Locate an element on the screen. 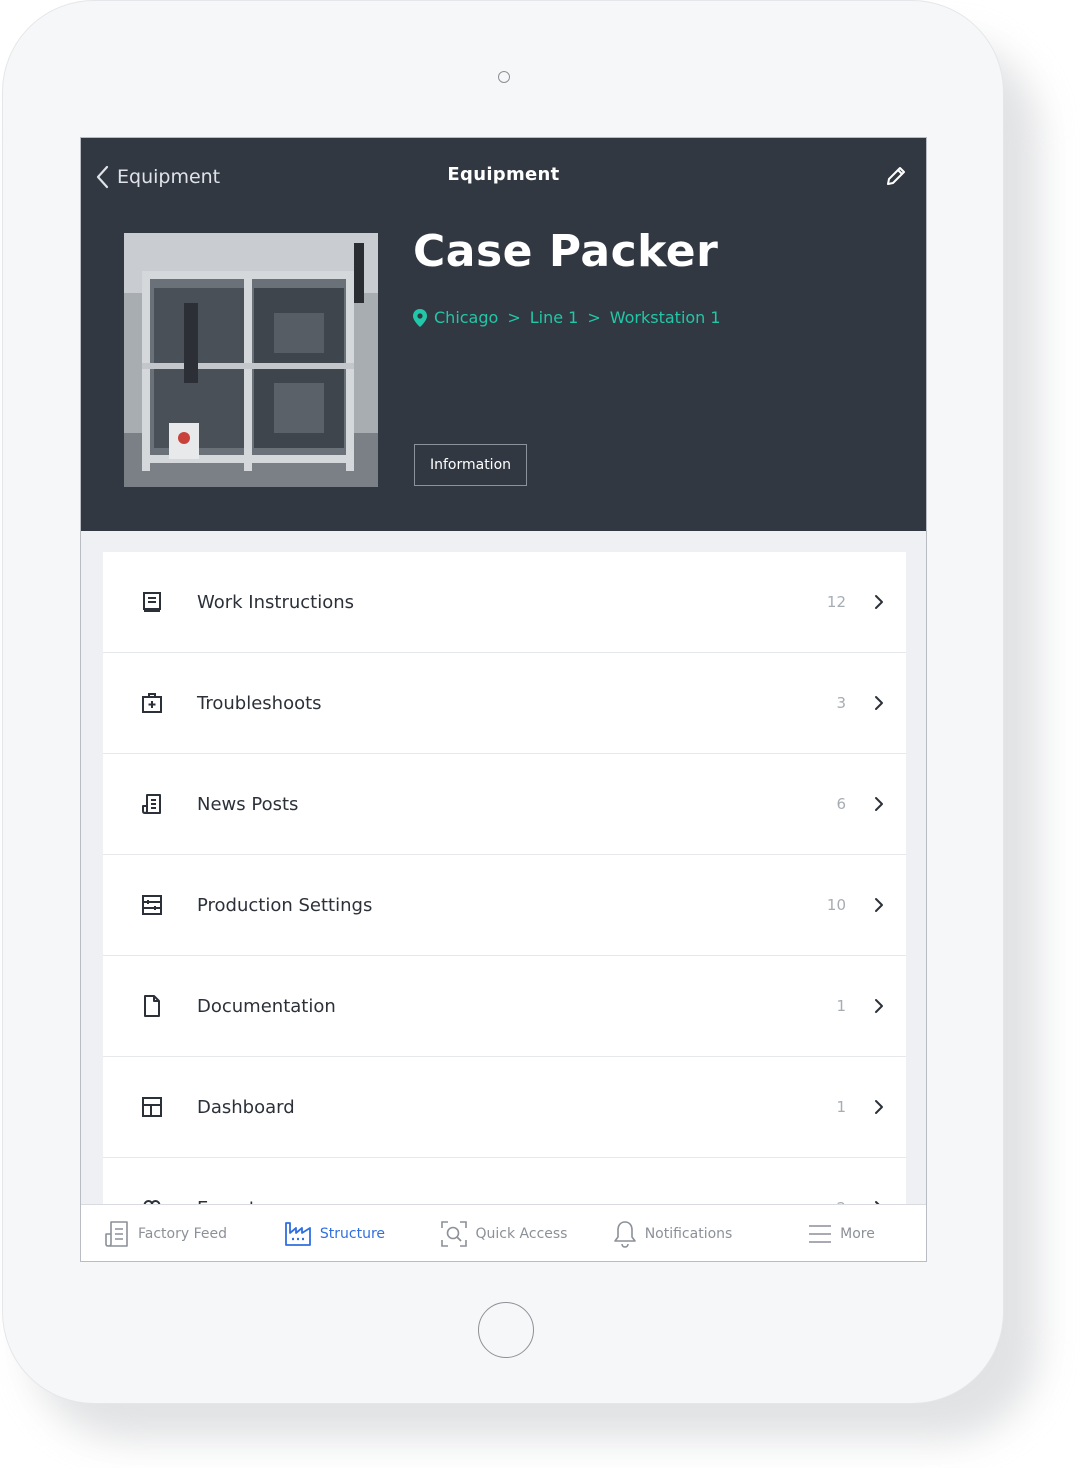  tab-label: Structure is located at coordinates (352, 1234).